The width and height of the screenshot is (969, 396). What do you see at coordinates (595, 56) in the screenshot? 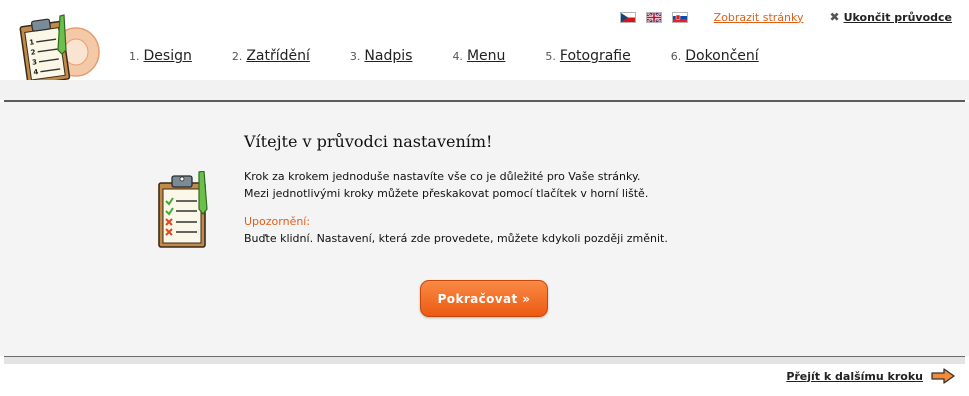
I see `step-label: Fotografie` at bounding box center [595, 56].